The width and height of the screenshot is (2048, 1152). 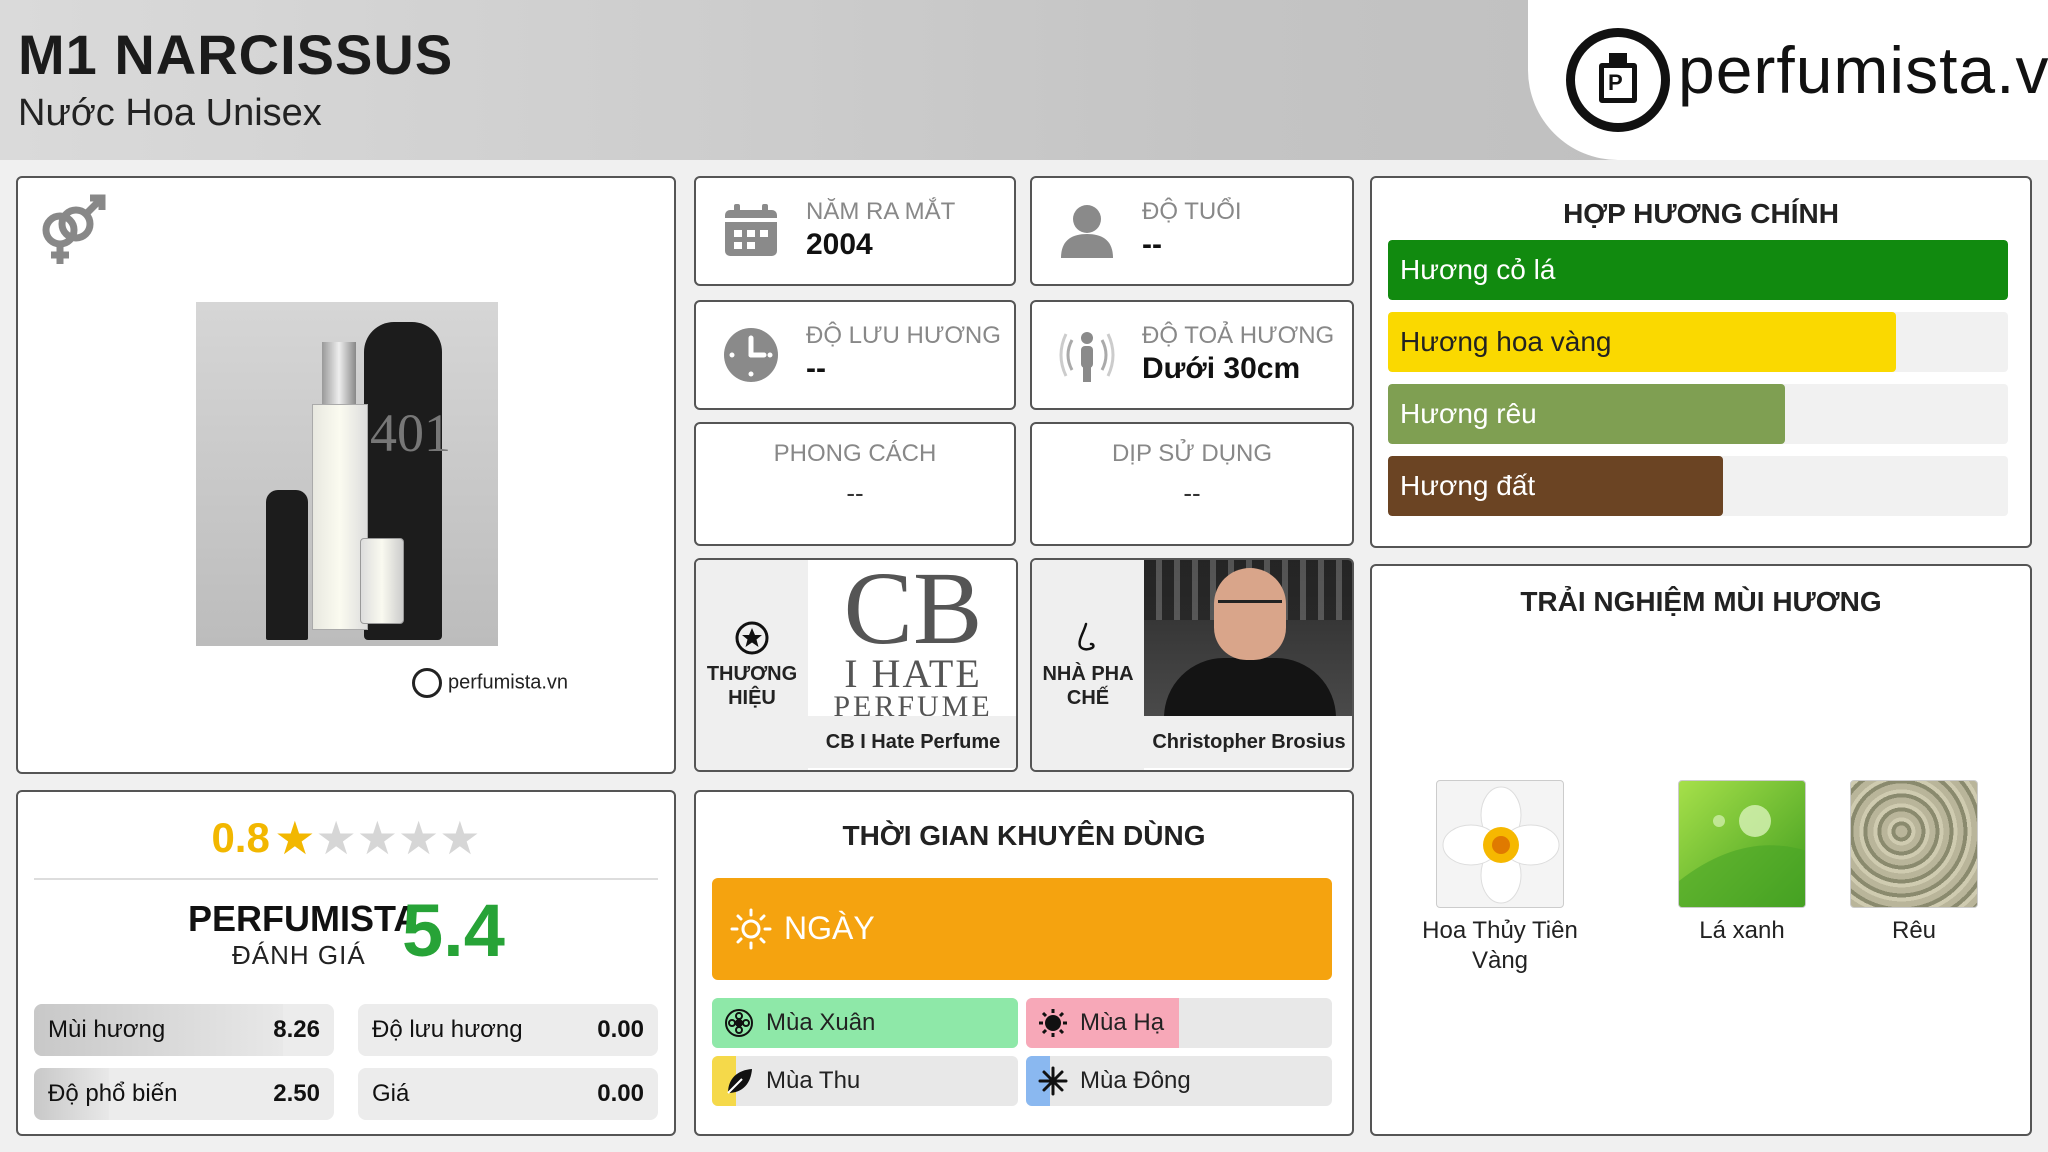 What do you see at coordinates (1238, 335) in the screenshot?
I see `sillage-label: ĐỘ TOẢ HƯƠNG` at bounding box center [1238, 335].